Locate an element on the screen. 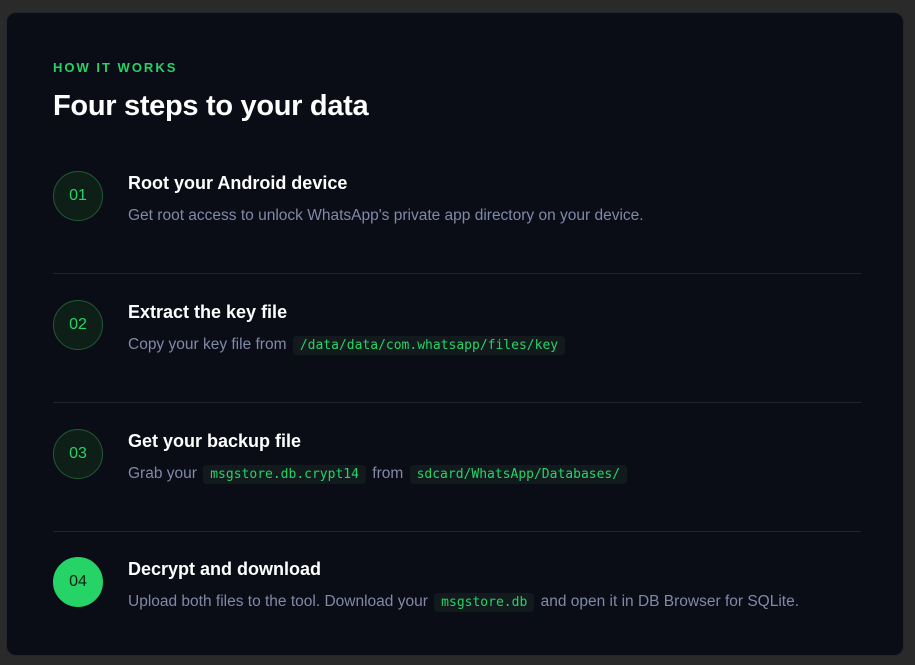  backup-file-name-code: msgstore.db.crypt14 is located at coordinates (284, 474).